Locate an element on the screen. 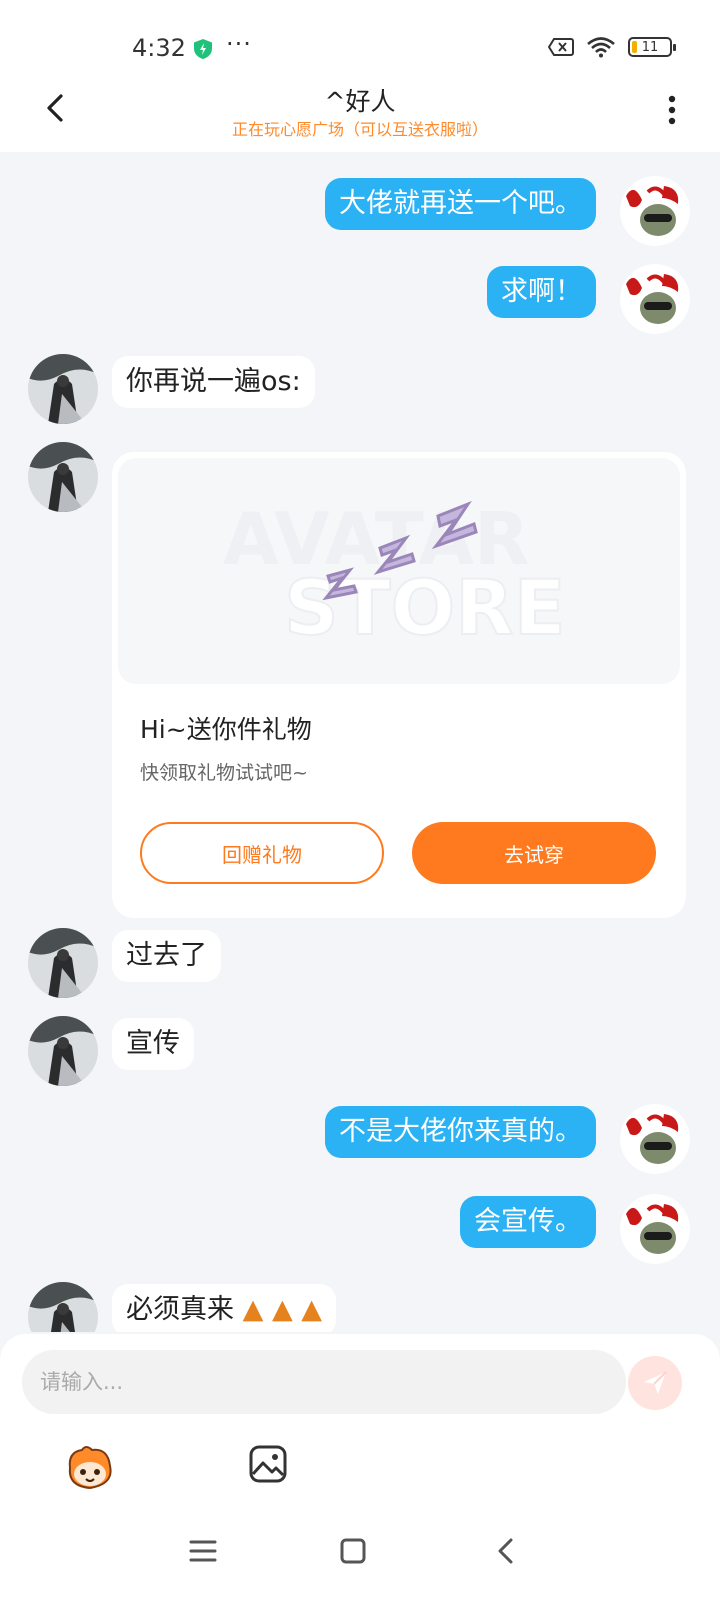 The image size is (720, 1600). contact-message-bubble: 你再说一遍os: is located at coordinates (213, 382).